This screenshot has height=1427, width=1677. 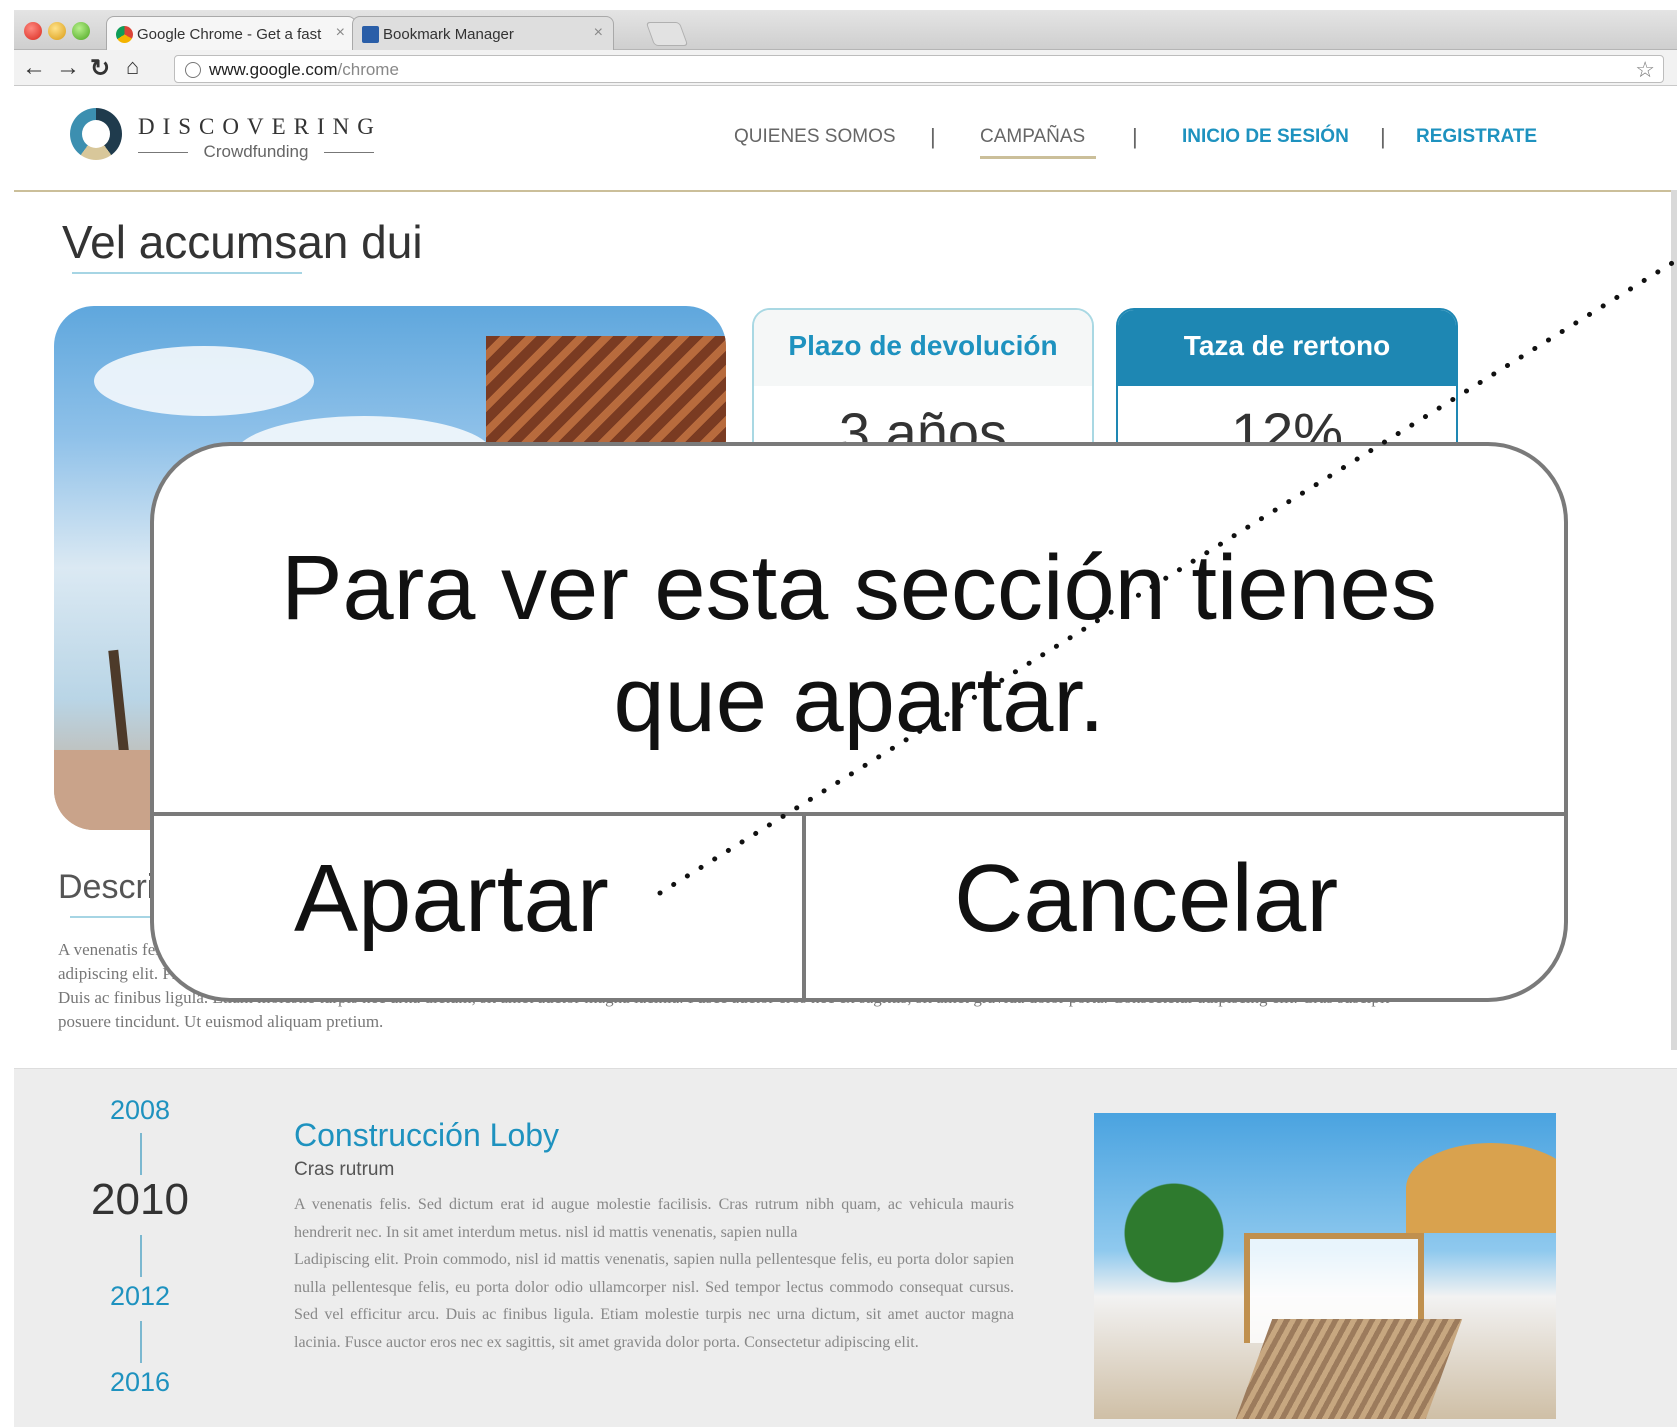 I want to click on star-icon: ☆, so click(x=1645, y=70).